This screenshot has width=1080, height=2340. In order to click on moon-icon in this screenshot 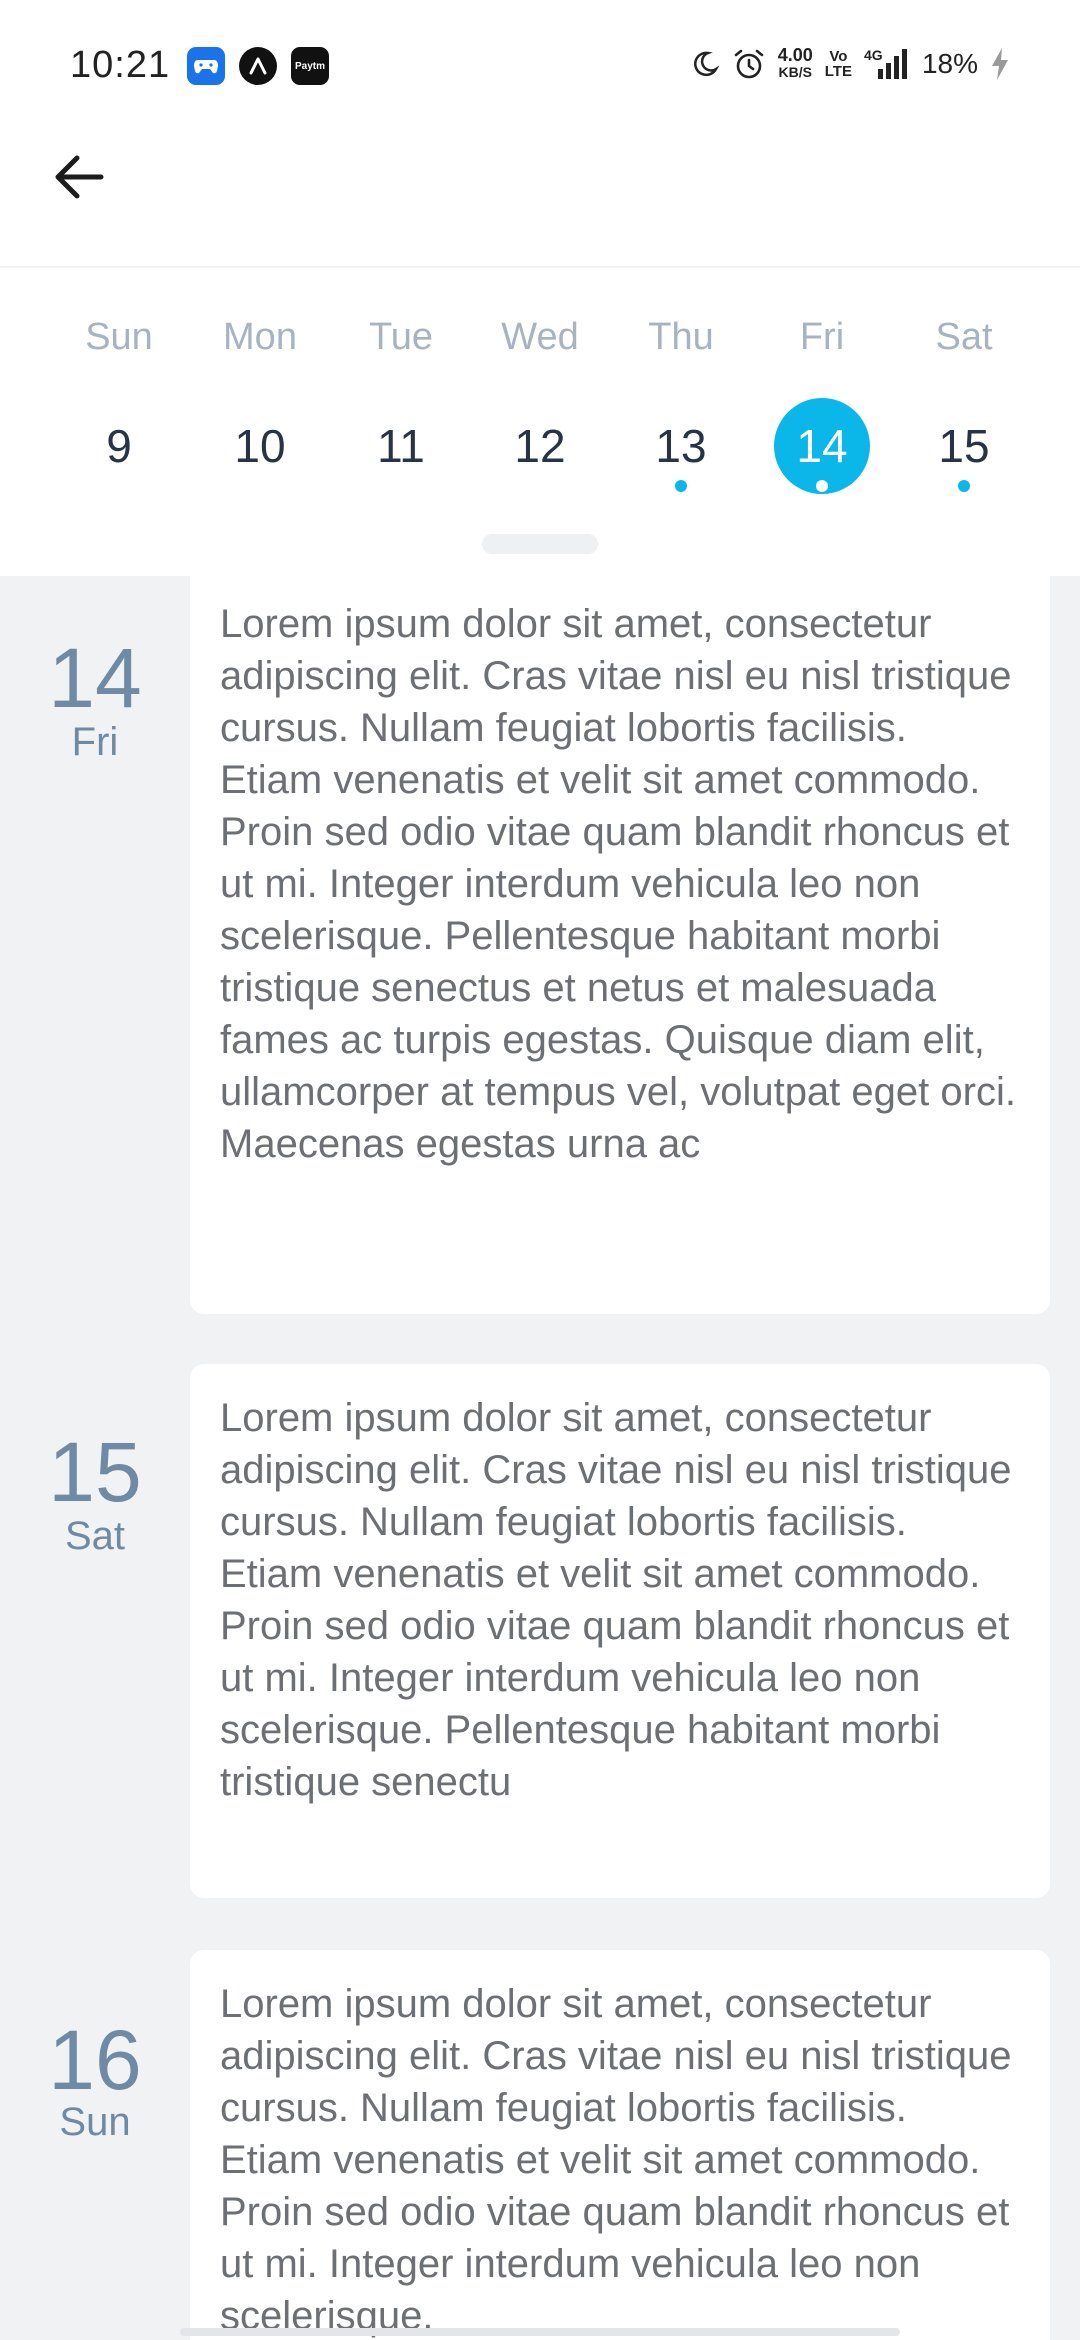, I will do `click(706, 64)`.